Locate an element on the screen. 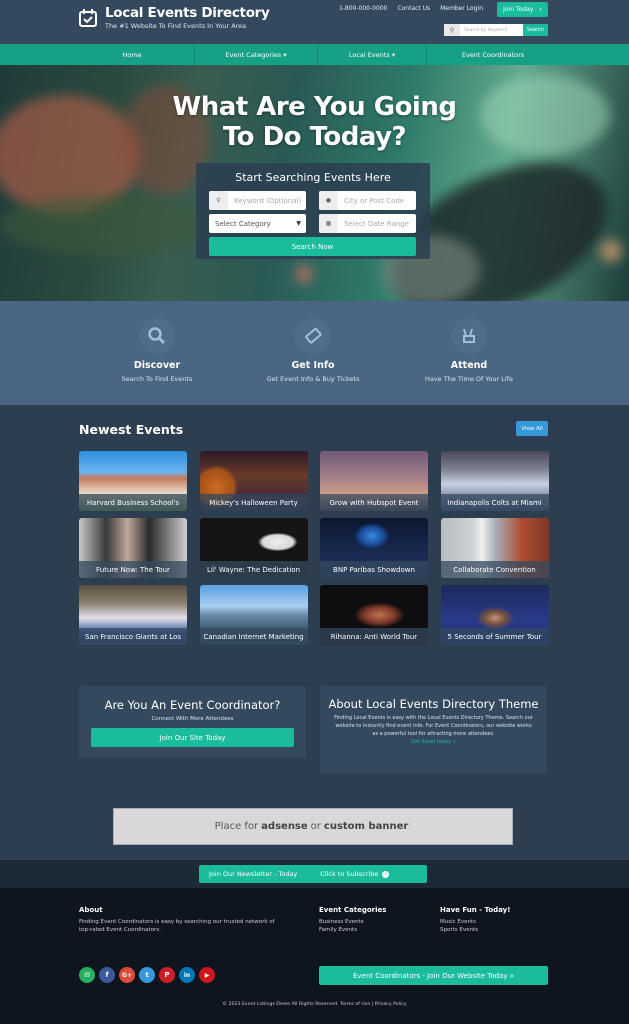 The image size is (629, 1024). event-card: BNP Paribas Showdown is located at coordinates (374, 548).